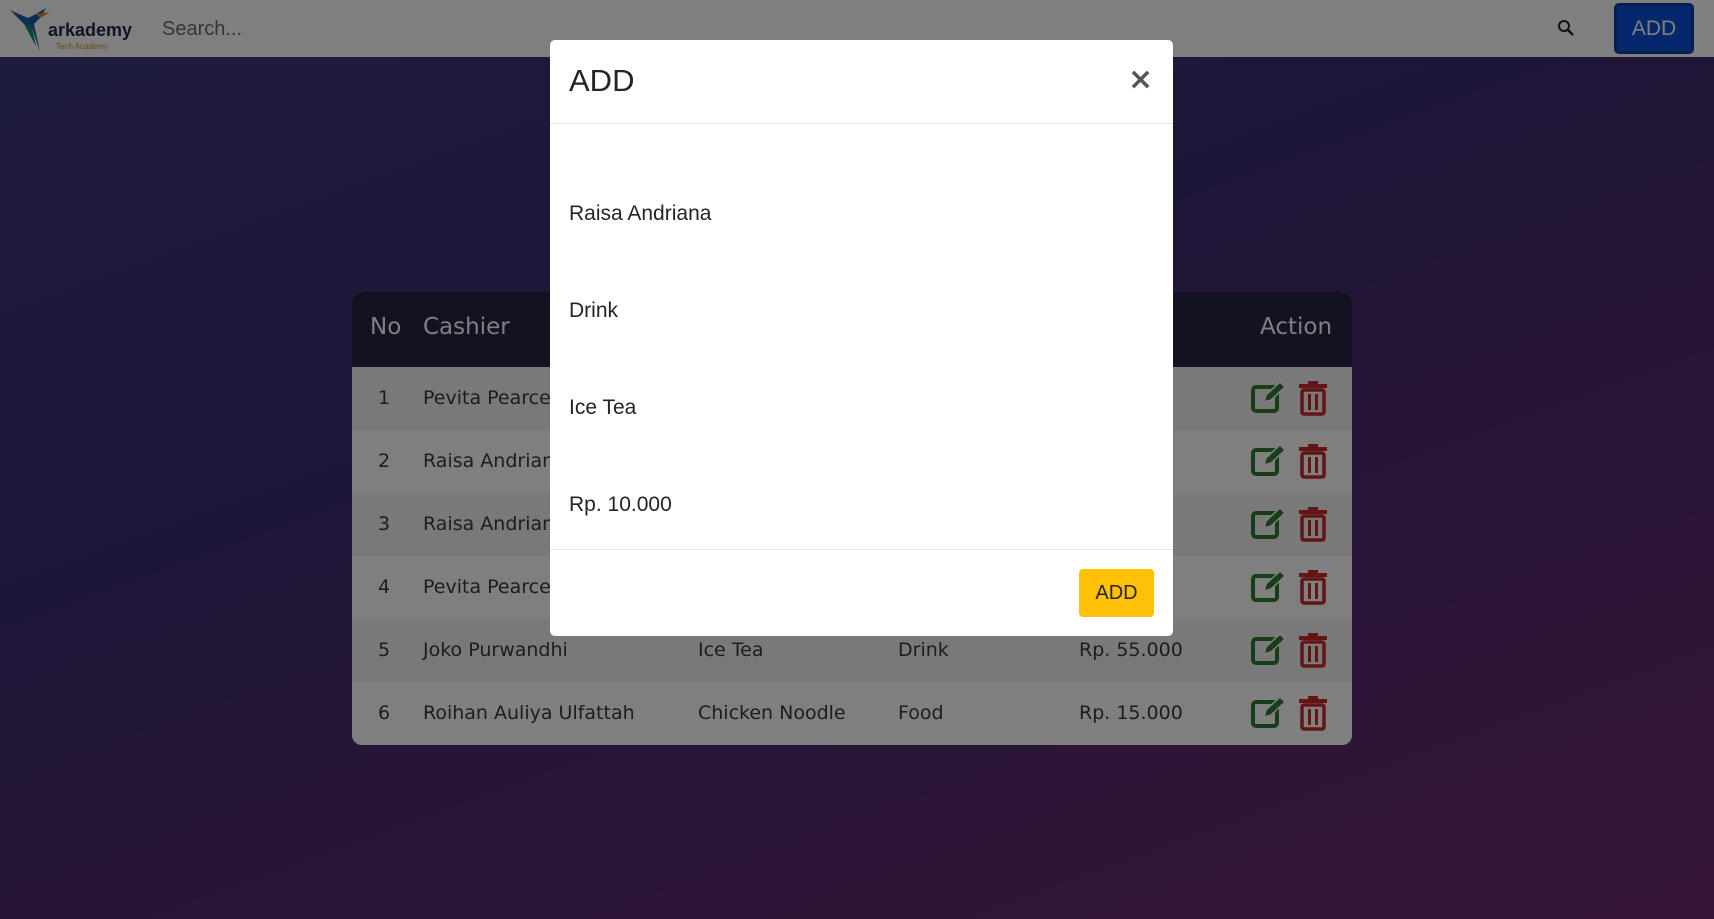 The height and width of the screenshot is (919, 1714). Describe the element at coordinates (640, 214) in the screenshot. I see `cashier-field: Raisa Andriana` at that location.